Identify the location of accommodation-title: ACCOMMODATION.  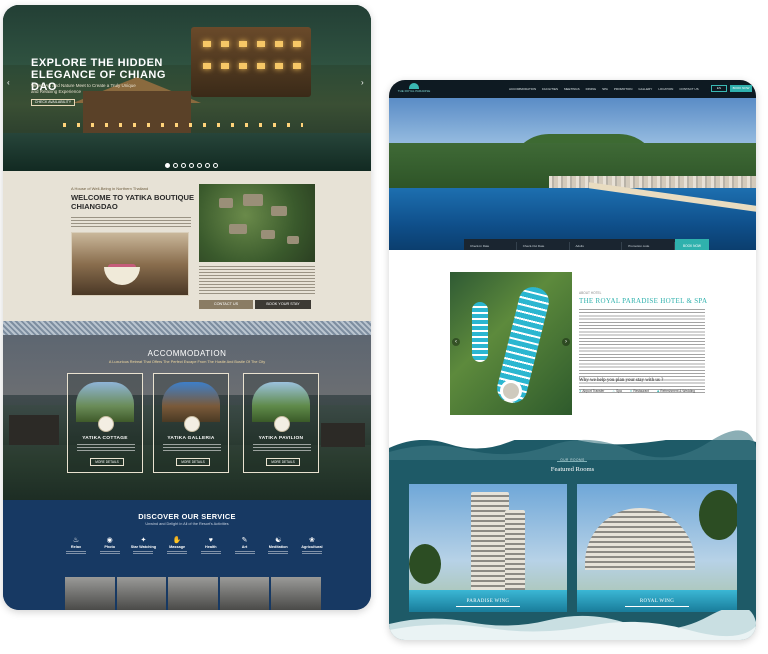
(187, 353).